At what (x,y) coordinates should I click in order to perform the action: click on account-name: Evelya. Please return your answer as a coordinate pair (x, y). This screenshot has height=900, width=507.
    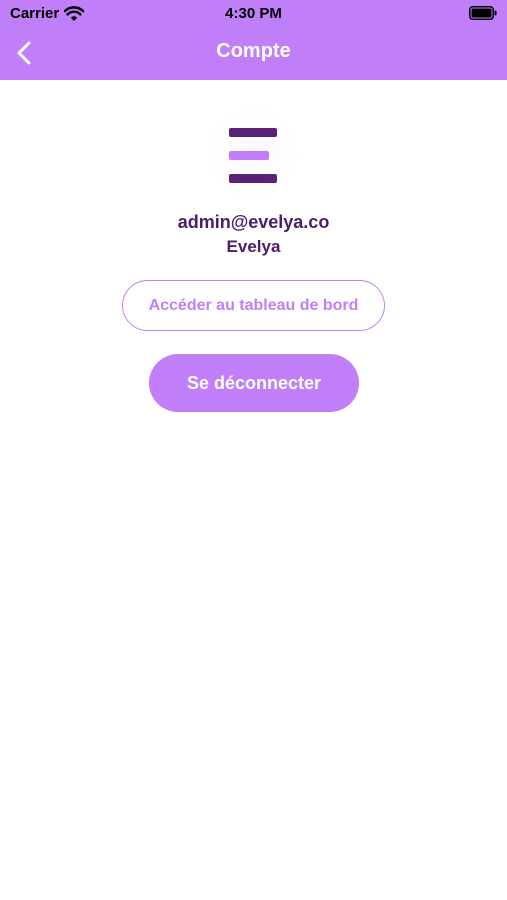
    Looking at the image, I should click on (253, 246).